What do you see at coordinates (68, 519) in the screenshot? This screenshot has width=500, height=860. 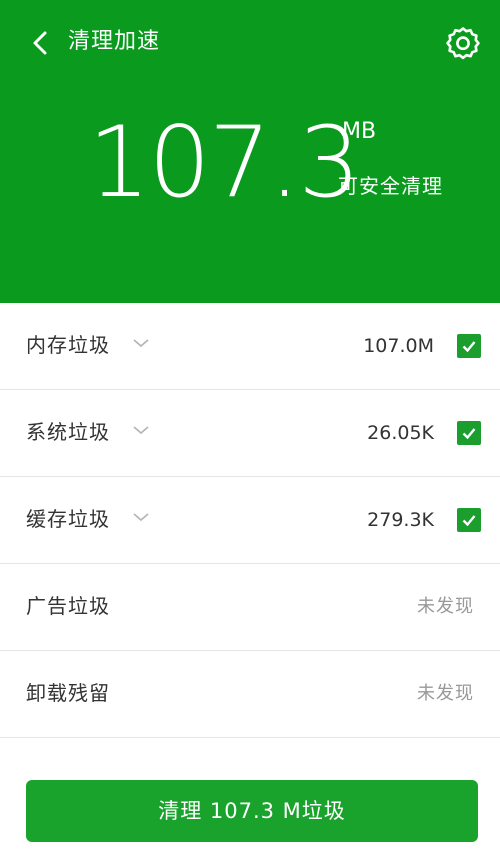 I see `item-label: 缓存垃圾` at bounding box center [68, 519].